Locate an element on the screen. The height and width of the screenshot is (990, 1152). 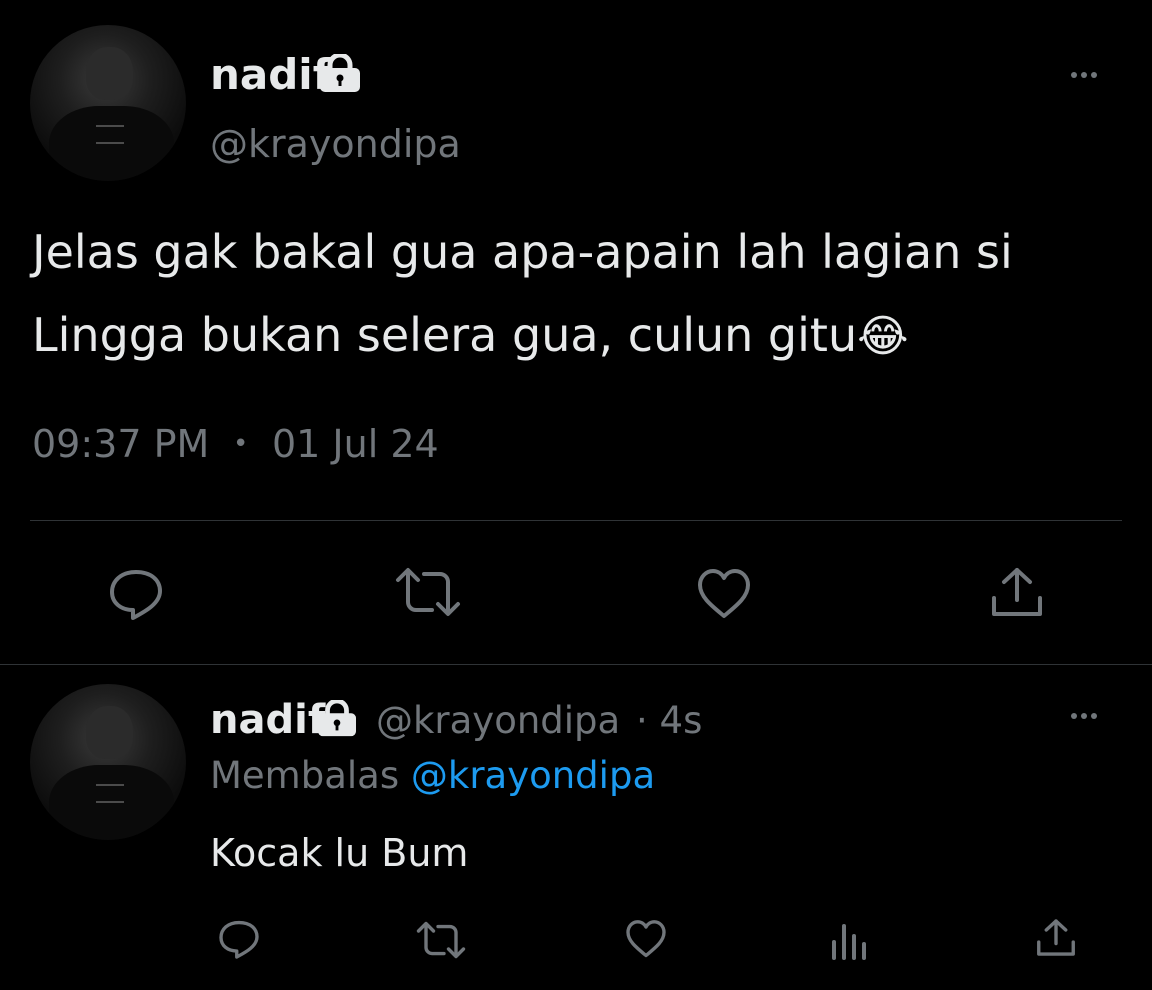
tweet-text-line-2: Lingga bukan selera gua, culun gitu😂 is located at coordinates (470, 336).